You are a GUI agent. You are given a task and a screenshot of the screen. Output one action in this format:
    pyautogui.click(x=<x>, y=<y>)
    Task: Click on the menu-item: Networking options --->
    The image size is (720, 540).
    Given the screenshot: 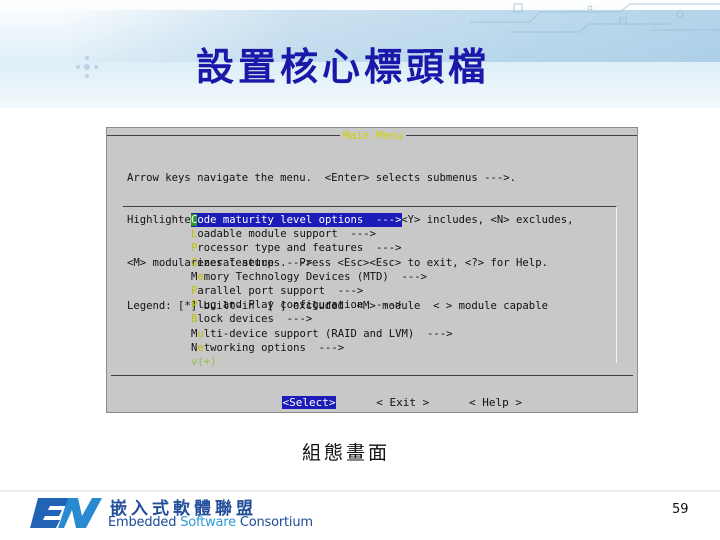 What is the action you would take?
    pyautogui.click(x=322, y=348)
    